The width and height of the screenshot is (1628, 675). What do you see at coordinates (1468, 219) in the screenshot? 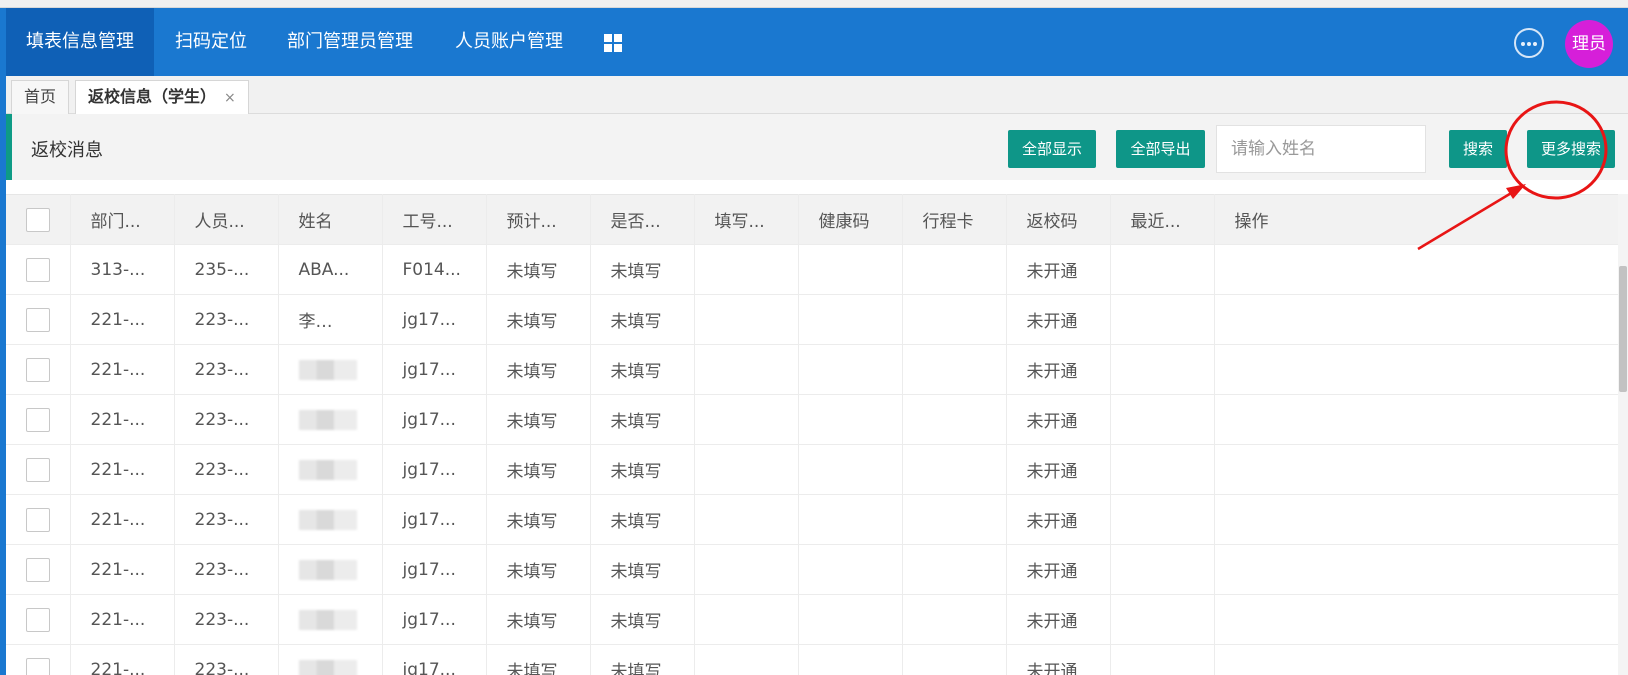
I see `annotation-arrow-line` at bounding box center [1468, 219].